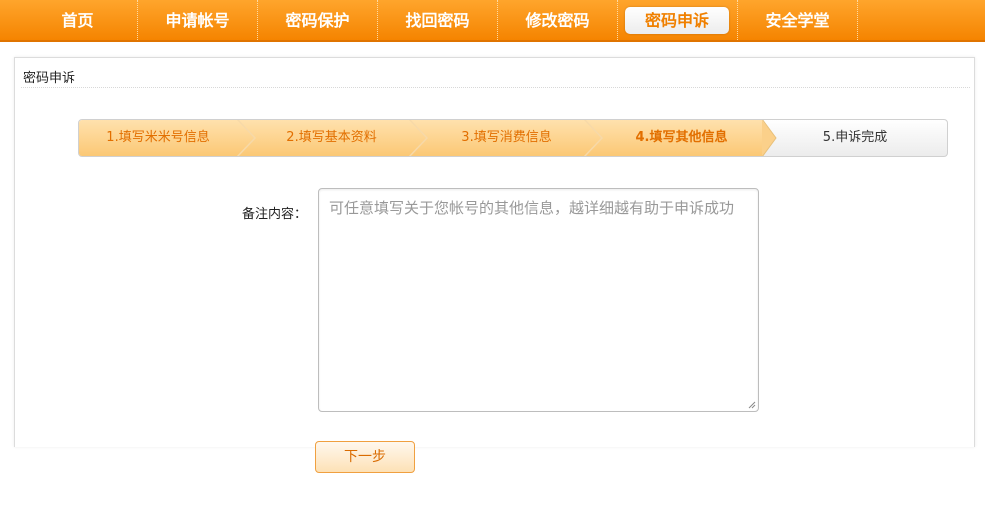 The image size is (985, 510). I want to click on top-nav-bar: 首页 申请帐号 密码保护 找回密码 修改密码 密码申诉 安全学堂, so click(492, 21).